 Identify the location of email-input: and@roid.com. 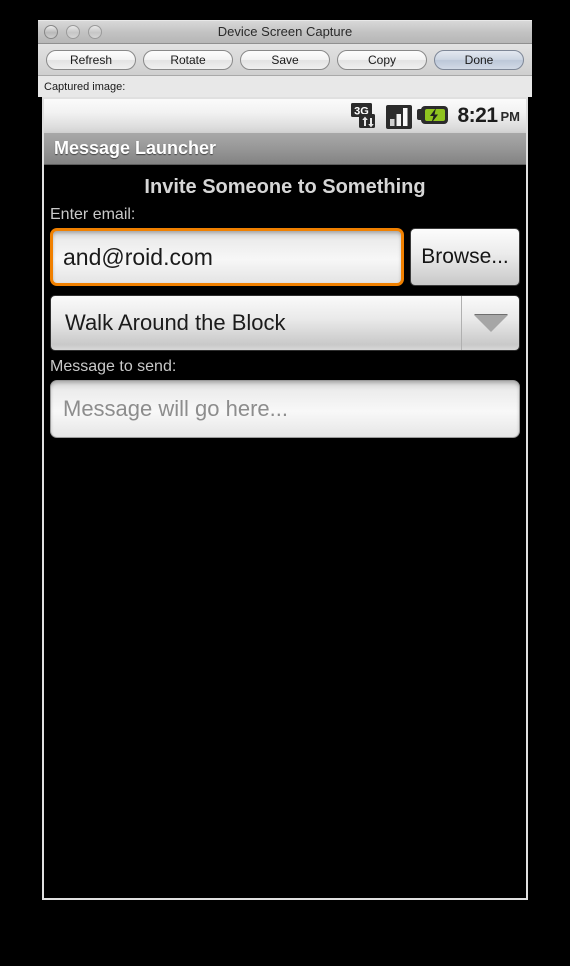
(227, 257).